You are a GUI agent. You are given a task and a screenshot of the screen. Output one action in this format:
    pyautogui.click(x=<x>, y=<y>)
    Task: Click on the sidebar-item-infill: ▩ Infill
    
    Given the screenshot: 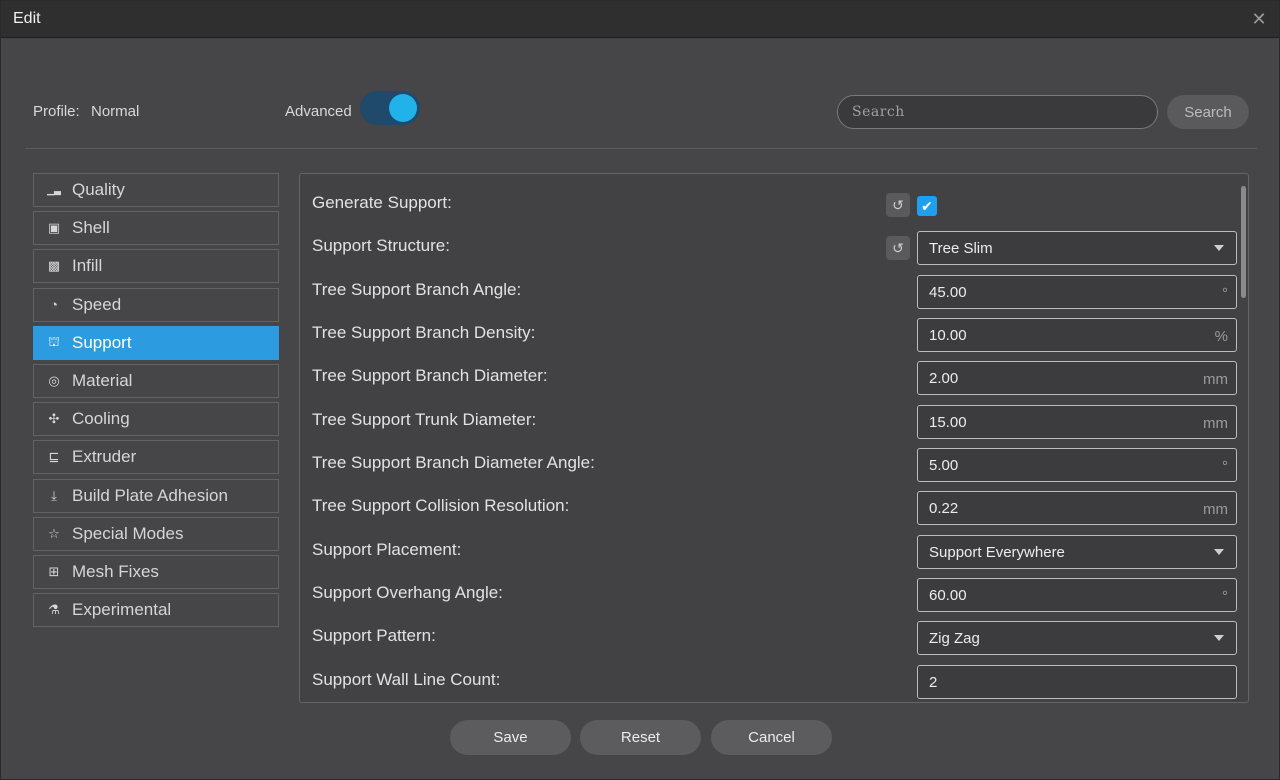 What is the action you would take?
    pyautogui.click(x=156, y=266)
    